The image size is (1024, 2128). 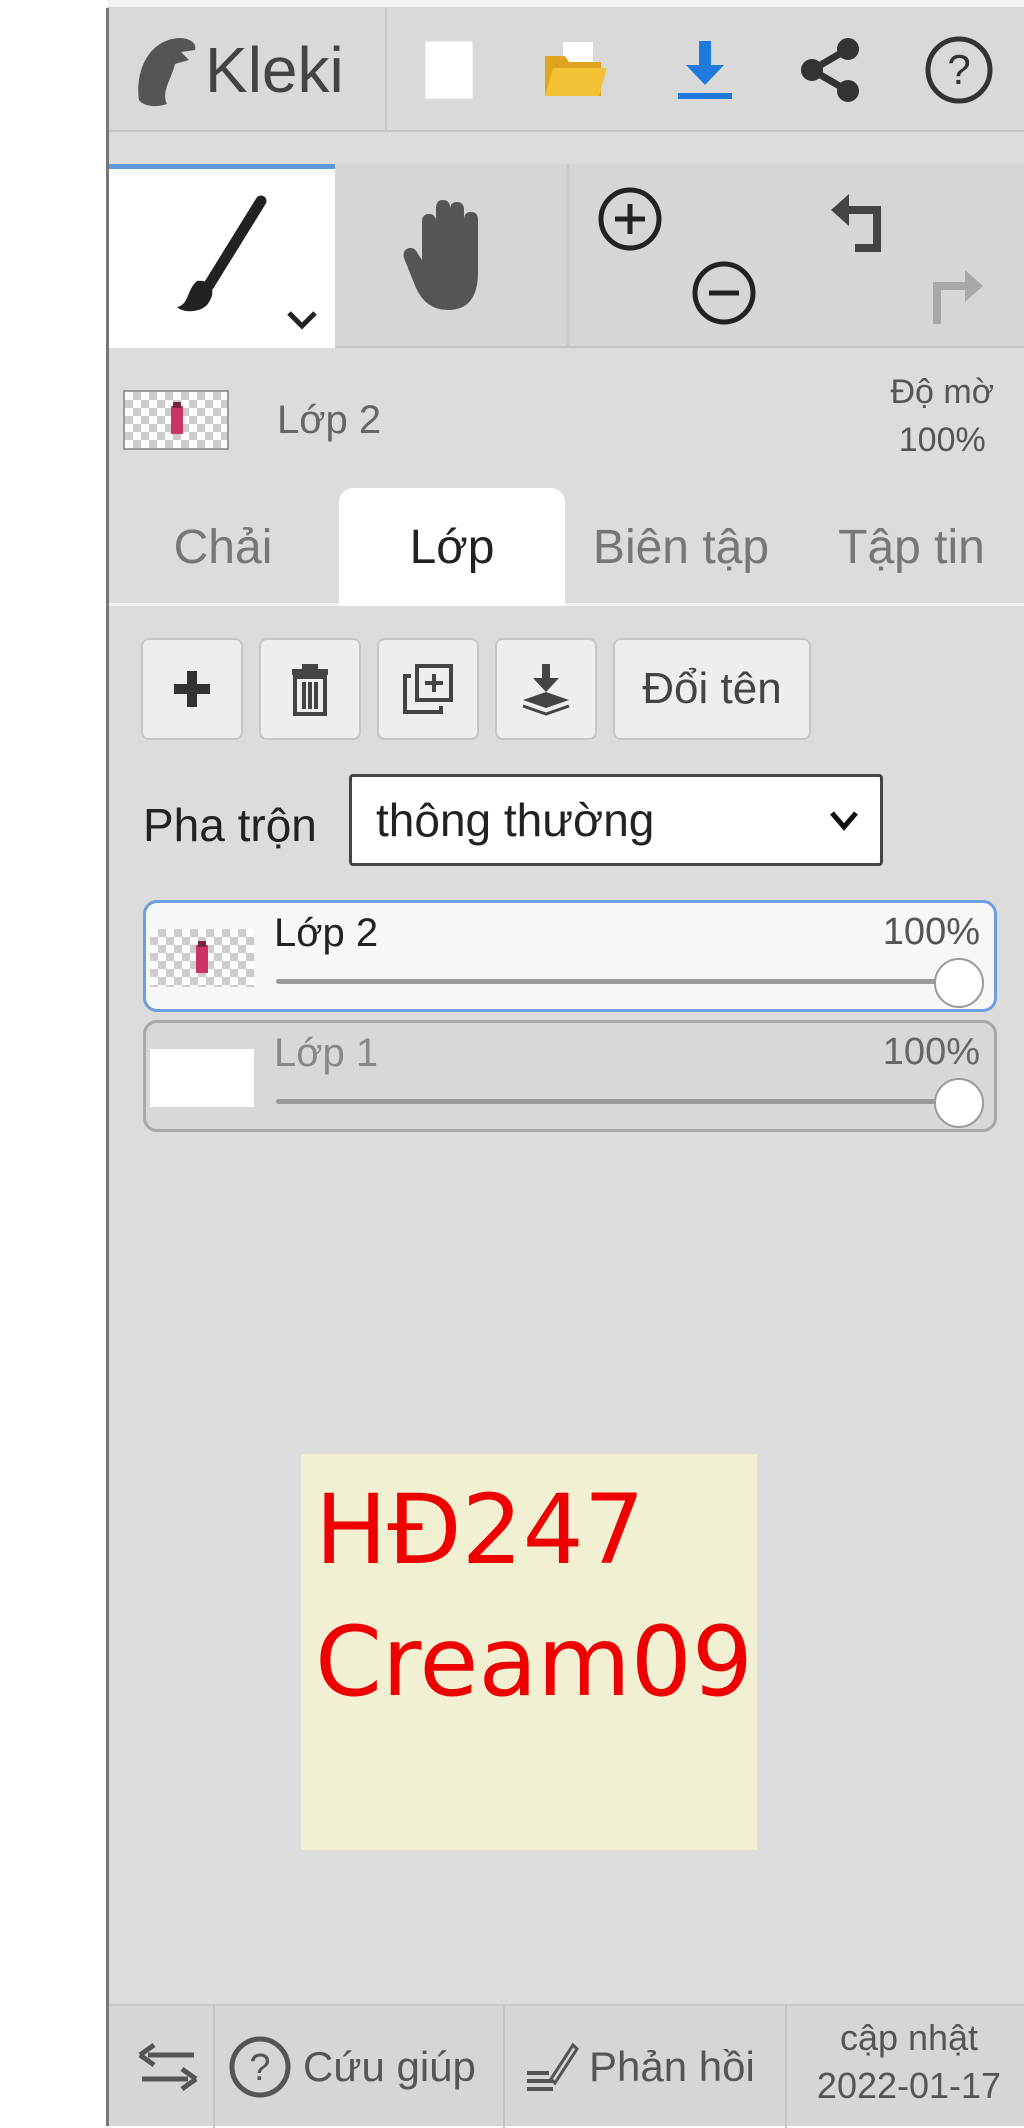 I want to click on current-layer-info: Lớp 2 Độ mờ 100%, so click(x=566, y=413).